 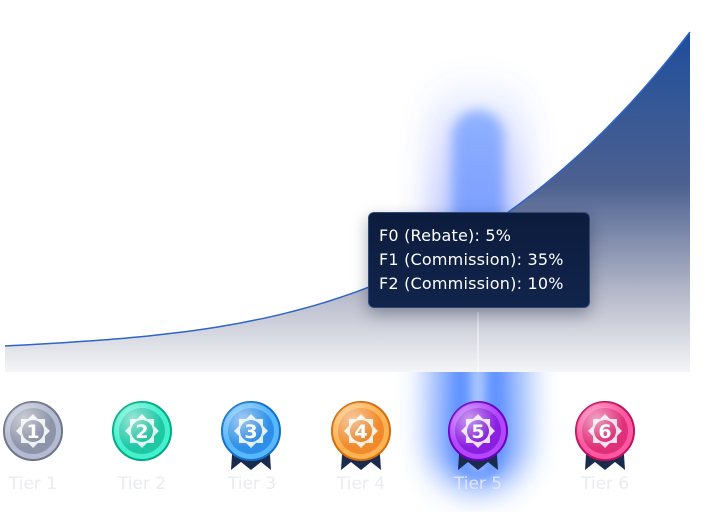 I want to click on tier-label-4: Tier 4, so click(x=361, y=484).